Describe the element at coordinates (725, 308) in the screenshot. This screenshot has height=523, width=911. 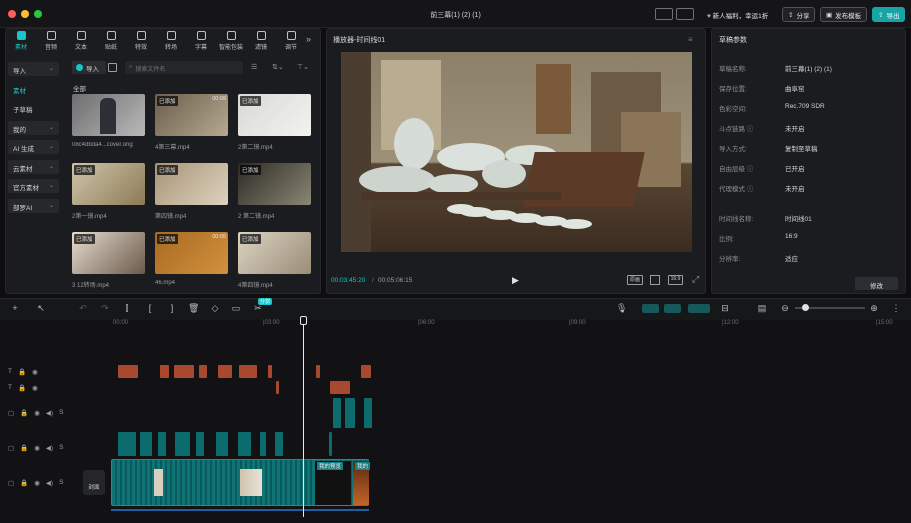
I see `preview-axis-icon: ⊟` at that location.